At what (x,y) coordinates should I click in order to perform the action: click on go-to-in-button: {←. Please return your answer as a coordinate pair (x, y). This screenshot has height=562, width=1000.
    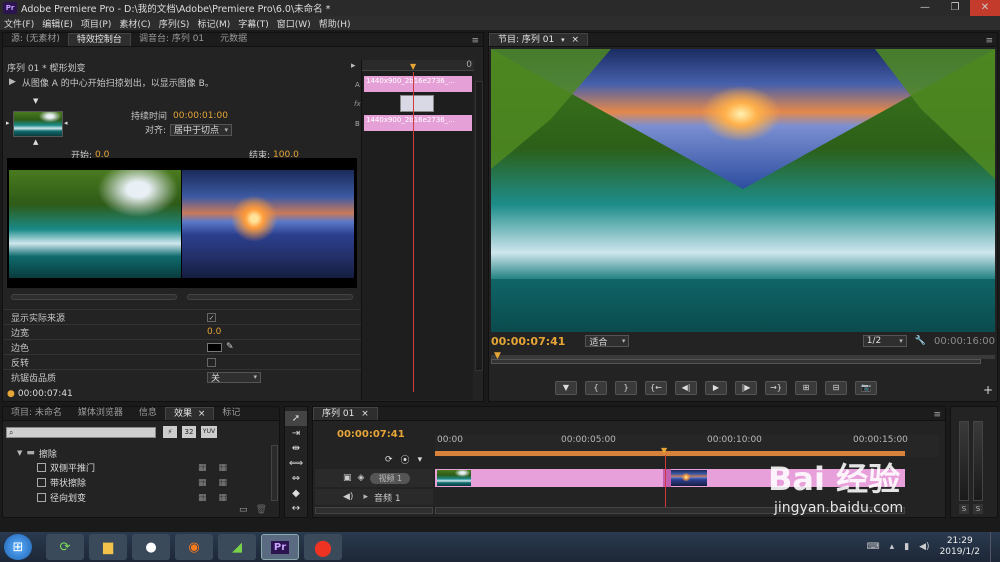
    Looking at the image, I should click on (656, 388).